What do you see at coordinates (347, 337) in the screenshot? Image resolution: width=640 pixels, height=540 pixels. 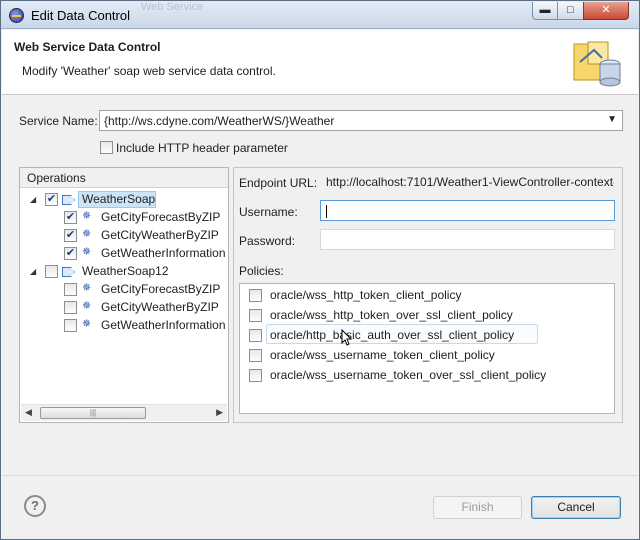 I see `mouse-pointer-icon` at bounding box center [347, 337].